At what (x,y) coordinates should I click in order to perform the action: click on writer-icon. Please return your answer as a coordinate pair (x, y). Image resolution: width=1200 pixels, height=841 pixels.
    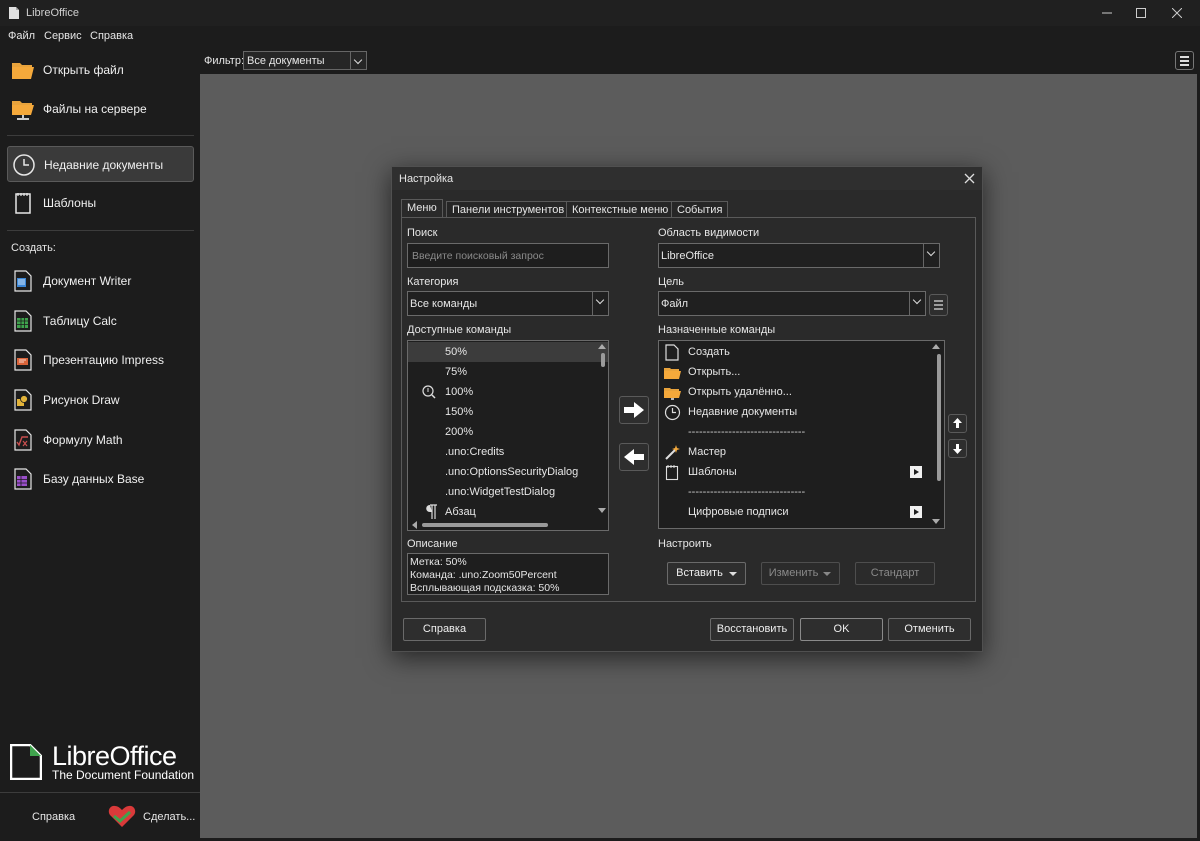
    Looking at the image, I should click on (23, 281).